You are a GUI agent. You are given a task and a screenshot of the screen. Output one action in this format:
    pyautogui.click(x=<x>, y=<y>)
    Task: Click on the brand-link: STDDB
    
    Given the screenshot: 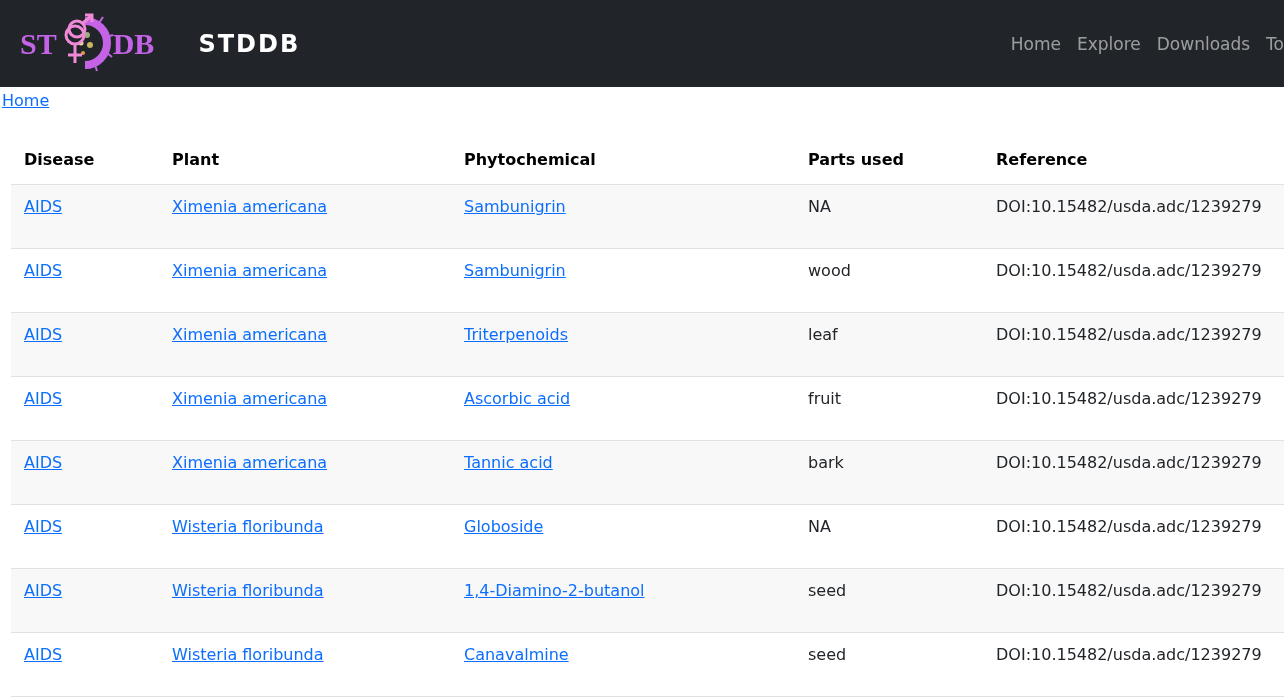 What is the action you would take?
    pyautogui.click(x=249, y=43)
    